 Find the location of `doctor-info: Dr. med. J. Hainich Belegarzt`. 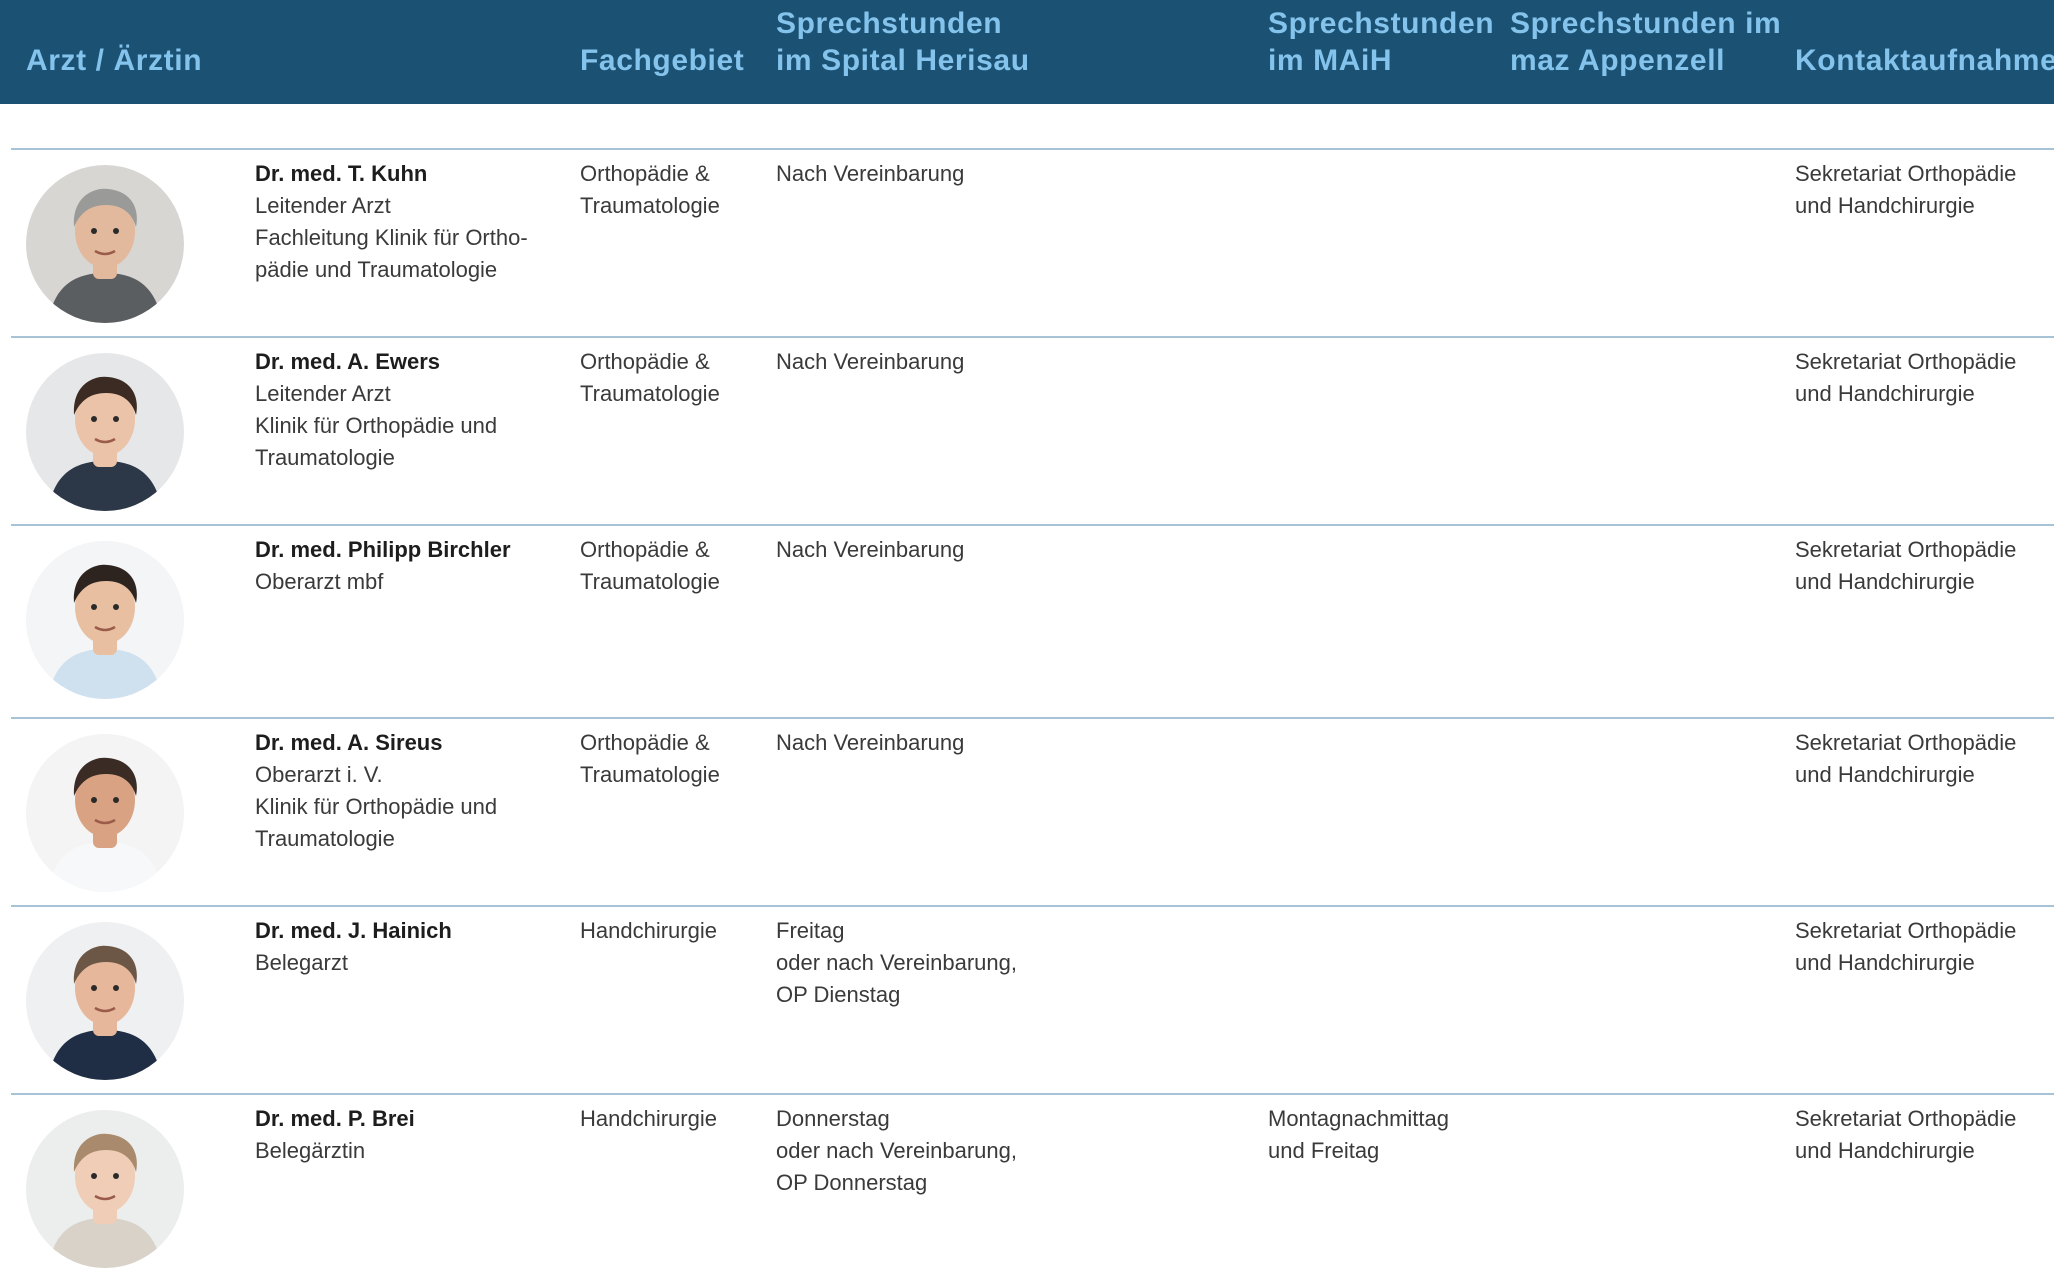

doctor-info: Dr. med. J. Hainich Belegarzt is located at coordinates (415, 947).